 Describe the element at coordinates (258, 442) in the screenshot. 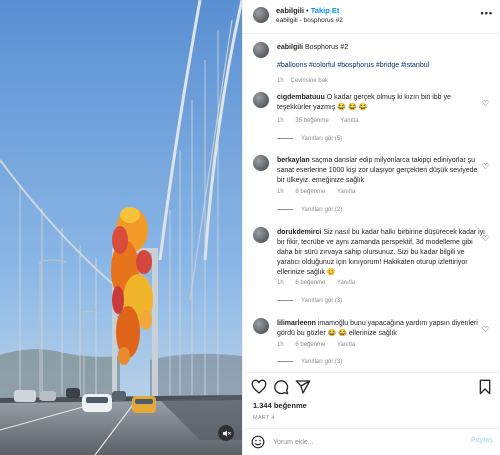

I see `emoji-icon` at that location.